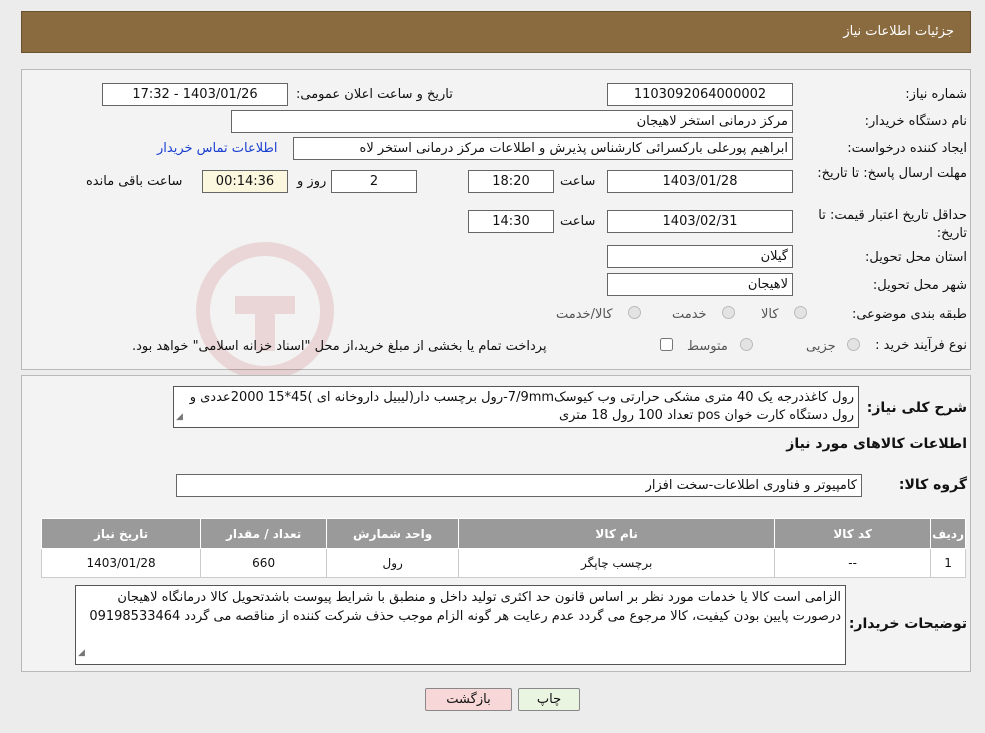  I want to click on goods-group-label: گروه کالا:, so click(932, 485).